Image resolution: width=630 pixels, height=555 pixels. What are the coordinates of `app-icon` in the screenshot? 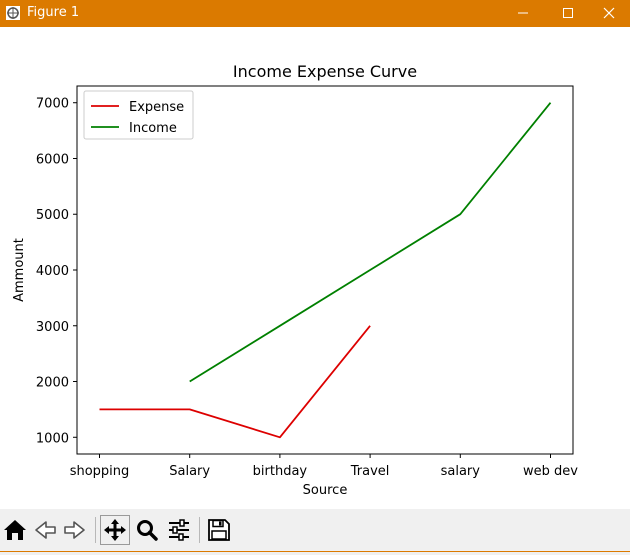 It's located at (13, 13).